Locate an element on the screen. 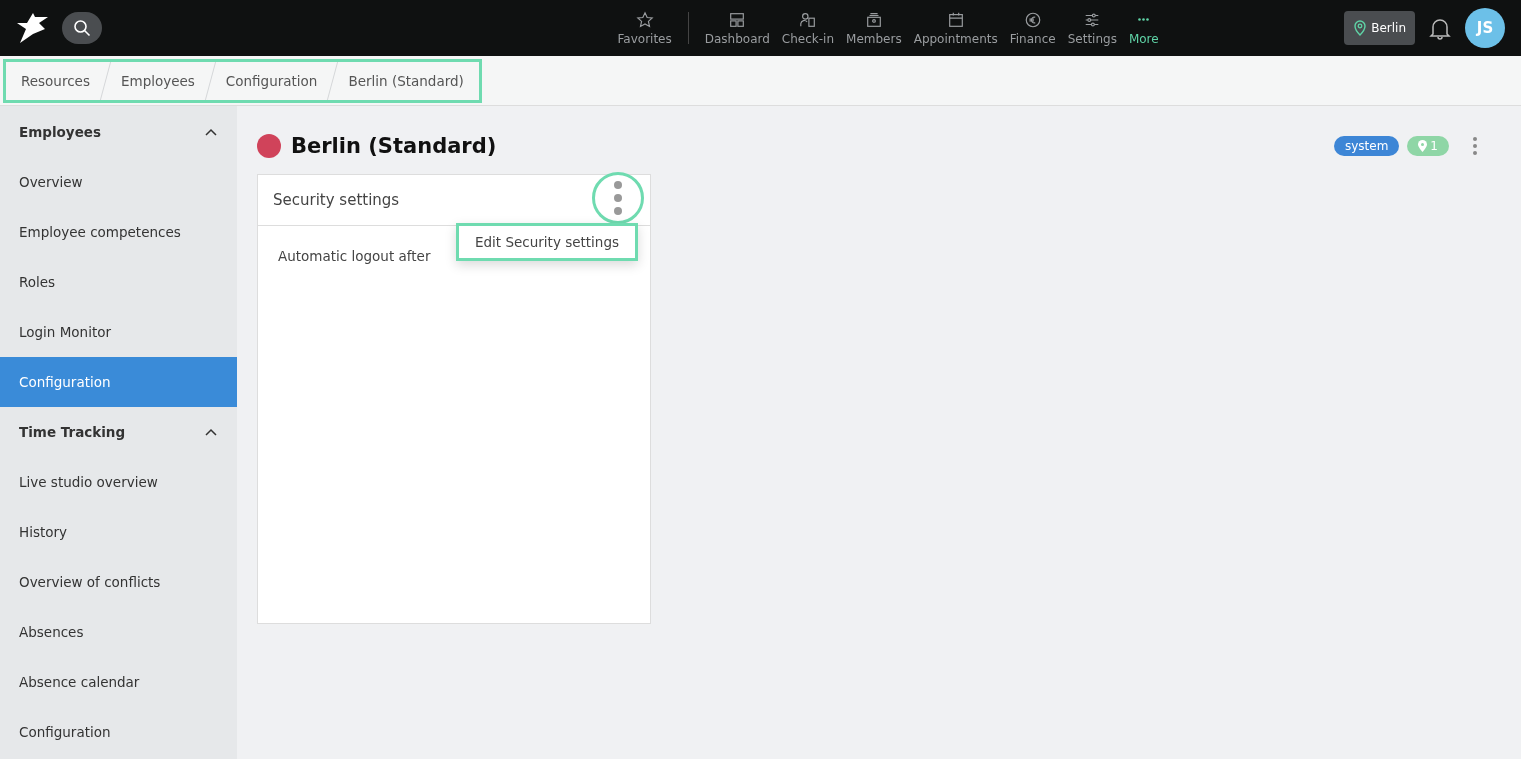 This screenshot has height=759, width=1521. nav-item: Dashboard is located at coordinates (737, 28).